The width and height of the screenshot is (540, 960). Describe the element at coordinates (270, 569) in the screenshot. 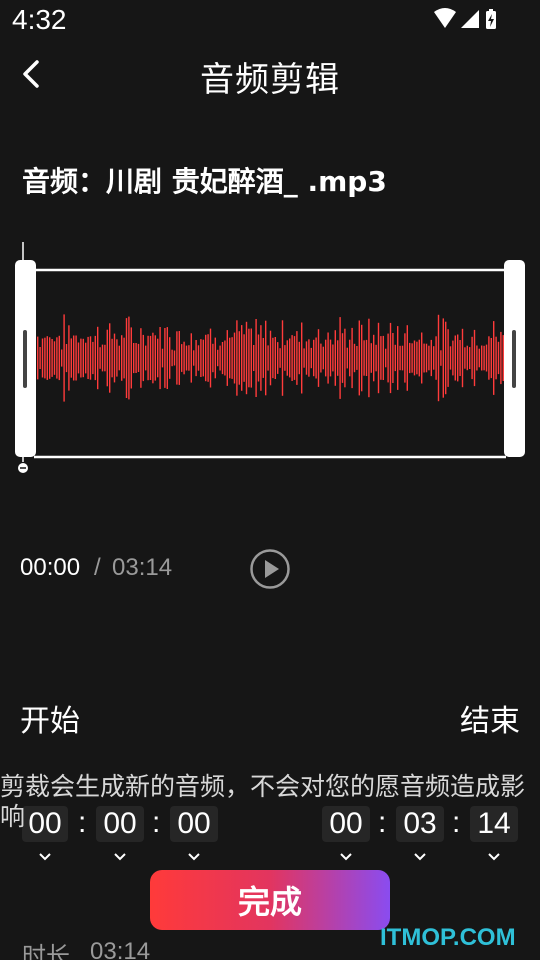

I see `play-button` at that location.